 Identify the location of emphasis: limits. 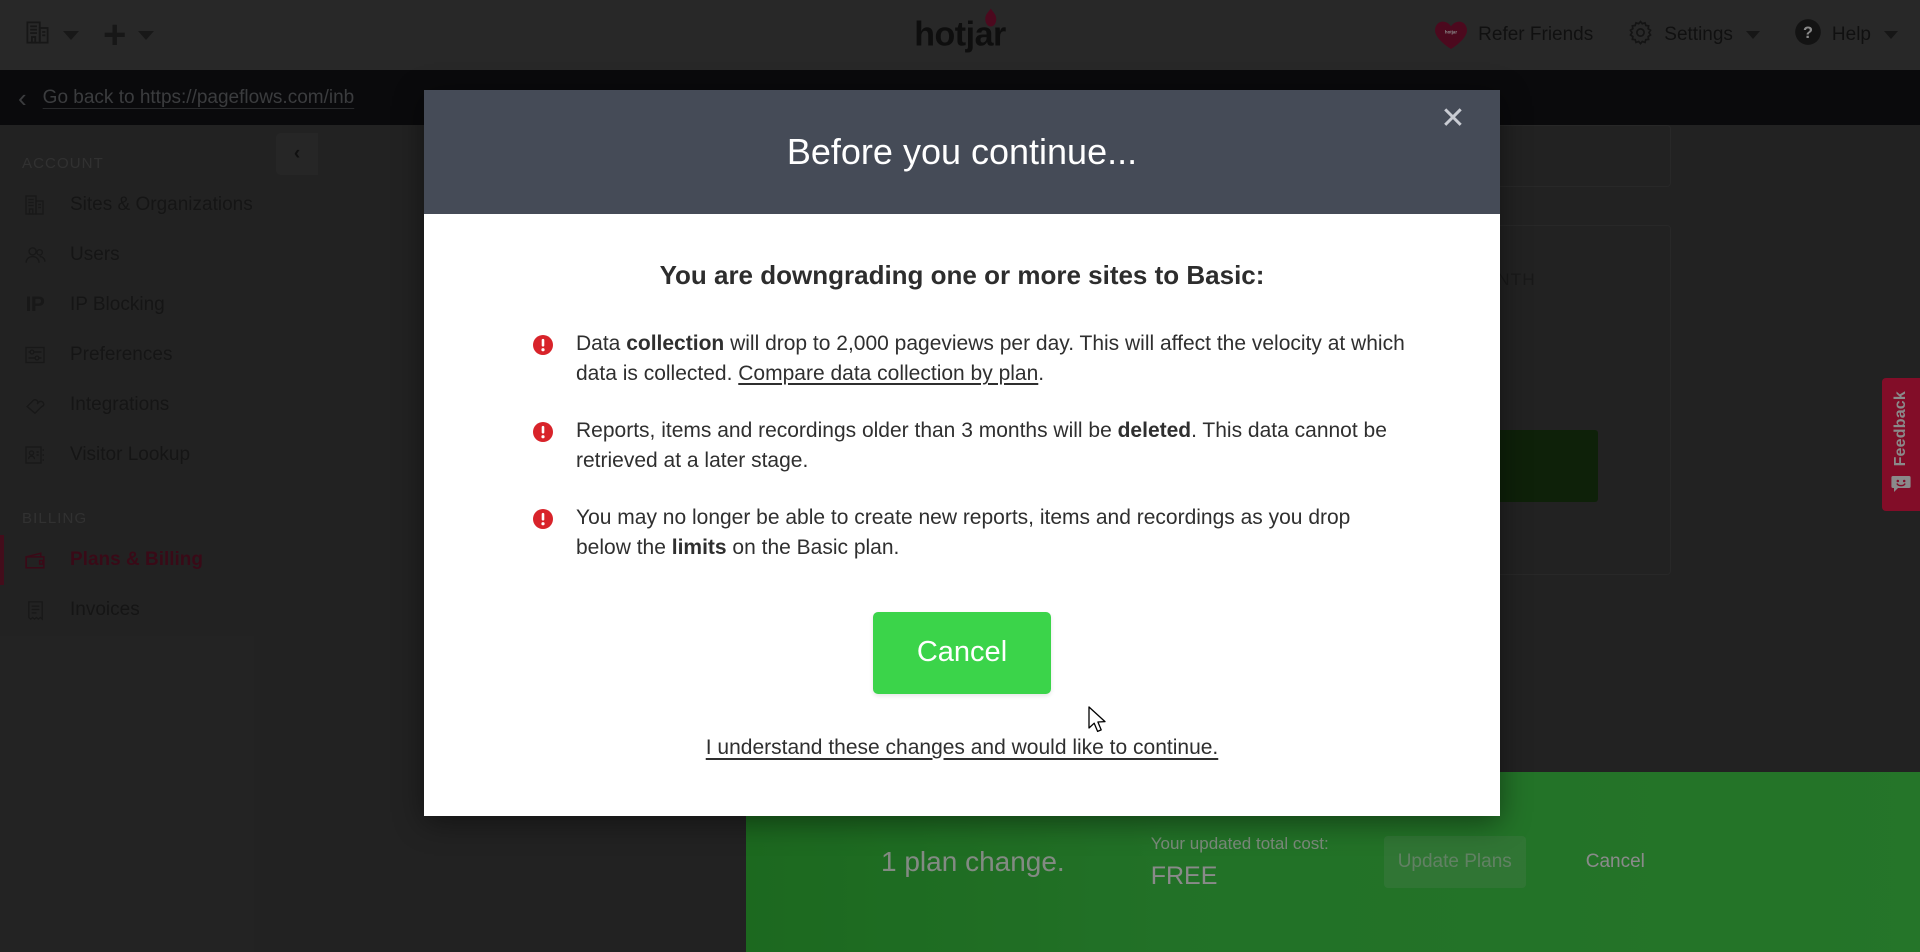
(699, 548).